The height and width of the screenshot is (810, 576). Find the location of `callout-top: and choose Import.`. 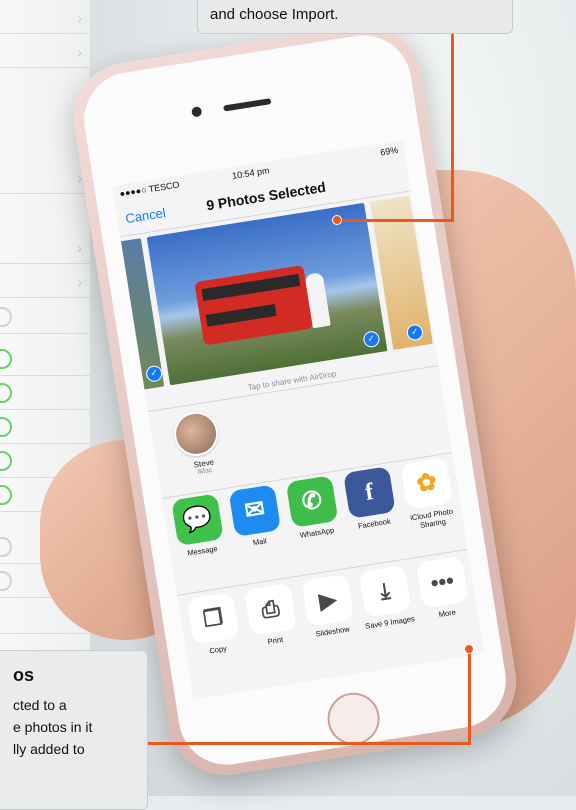

callout-top: and choose Import. is located at coordinates (355, 17).